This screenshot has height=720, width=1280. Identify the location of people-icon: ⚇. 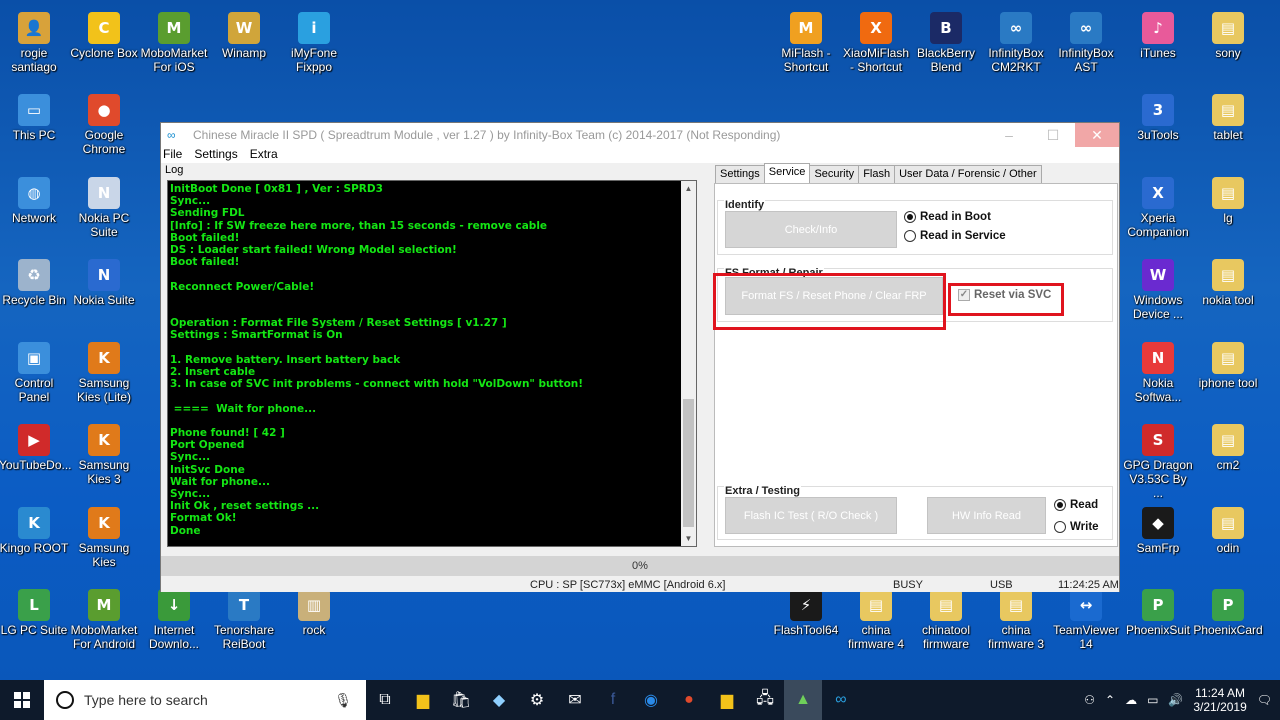
(1089, 700).